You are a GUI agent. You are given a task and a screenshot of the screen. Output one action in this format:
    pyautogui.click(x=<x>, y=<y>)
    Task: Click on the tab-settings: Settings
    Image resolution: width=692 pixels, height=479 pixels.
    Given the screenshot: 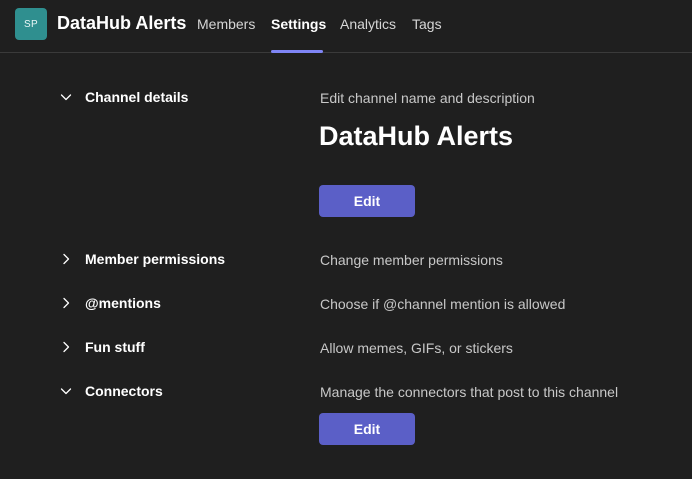 What is the action you would take?
    pyautogui.click(x=298, y=24)
    